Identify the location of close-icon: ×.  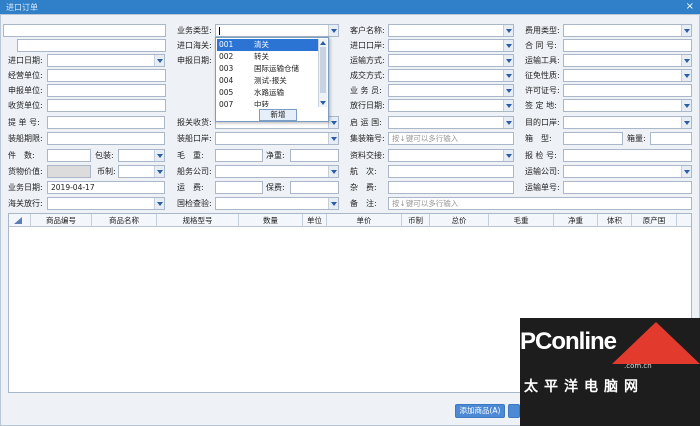
(690, 6).